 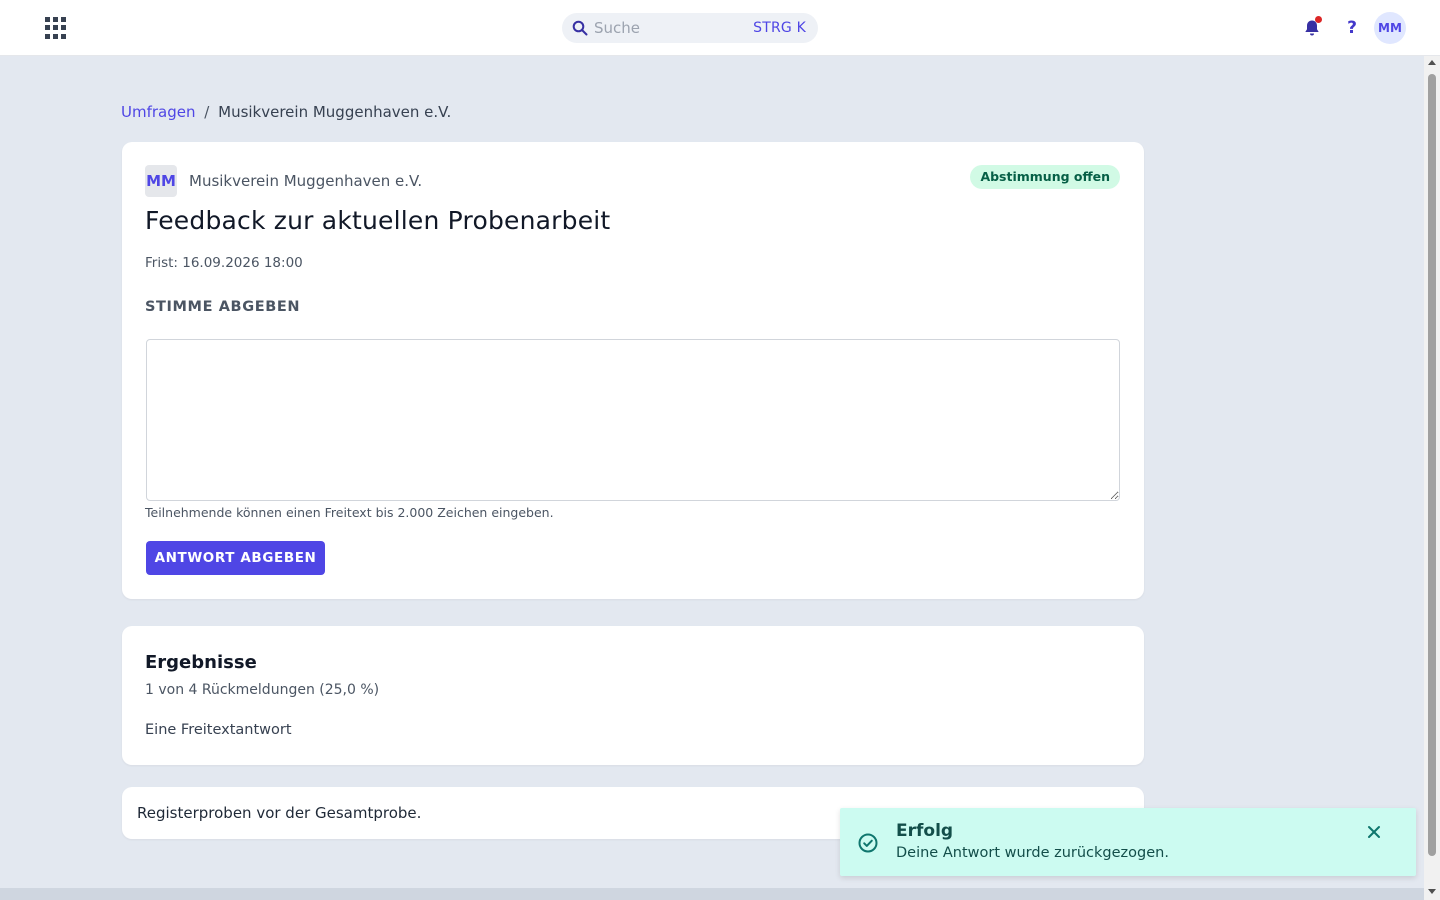 I want to click on scroll-down-icon, so click(x=1432, y=891).